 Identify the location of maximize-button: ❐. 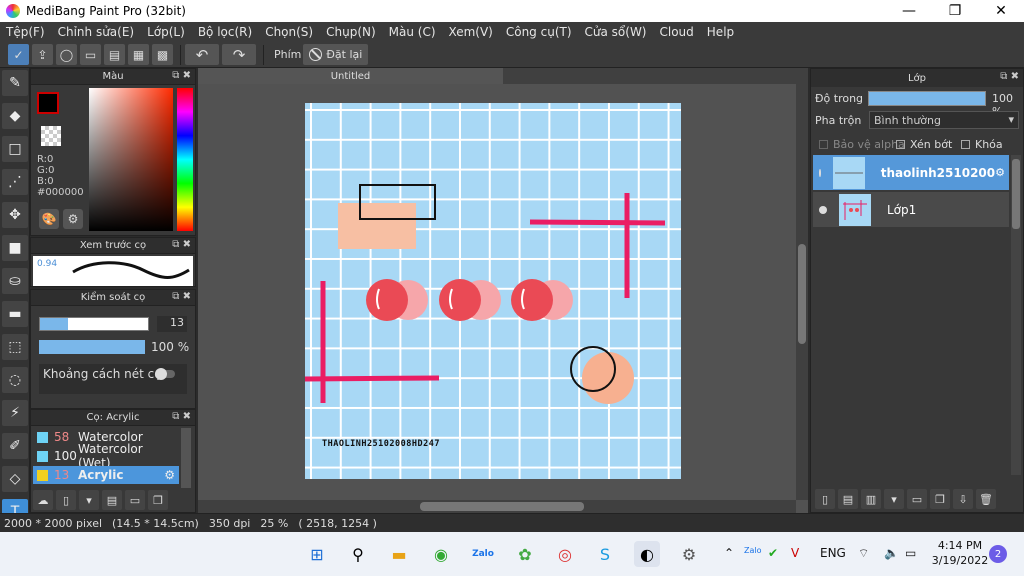
(955, 11).